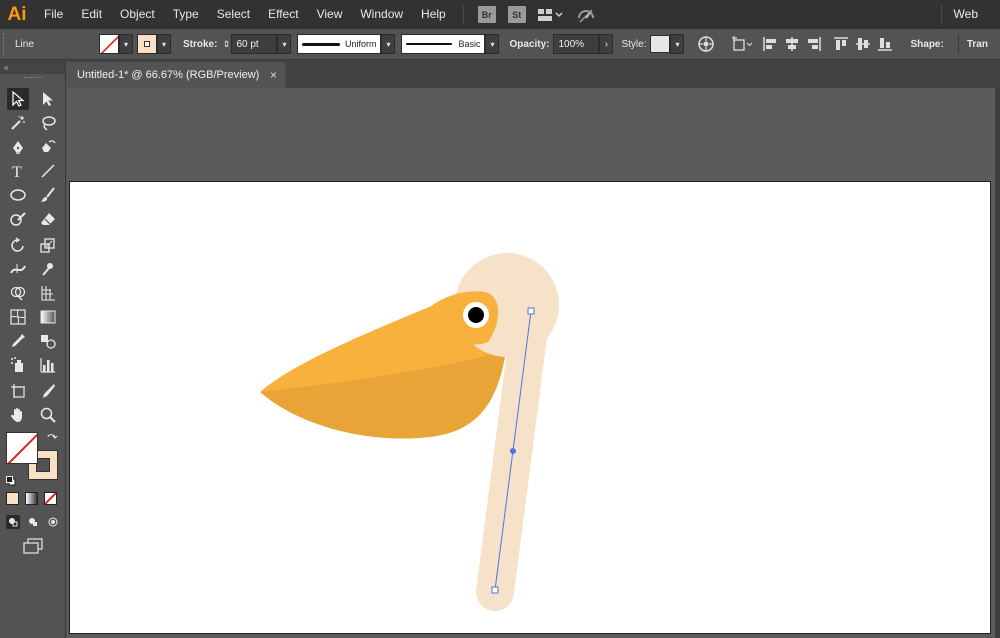  I want to click on draw-behind-icon, so click(33, 522).